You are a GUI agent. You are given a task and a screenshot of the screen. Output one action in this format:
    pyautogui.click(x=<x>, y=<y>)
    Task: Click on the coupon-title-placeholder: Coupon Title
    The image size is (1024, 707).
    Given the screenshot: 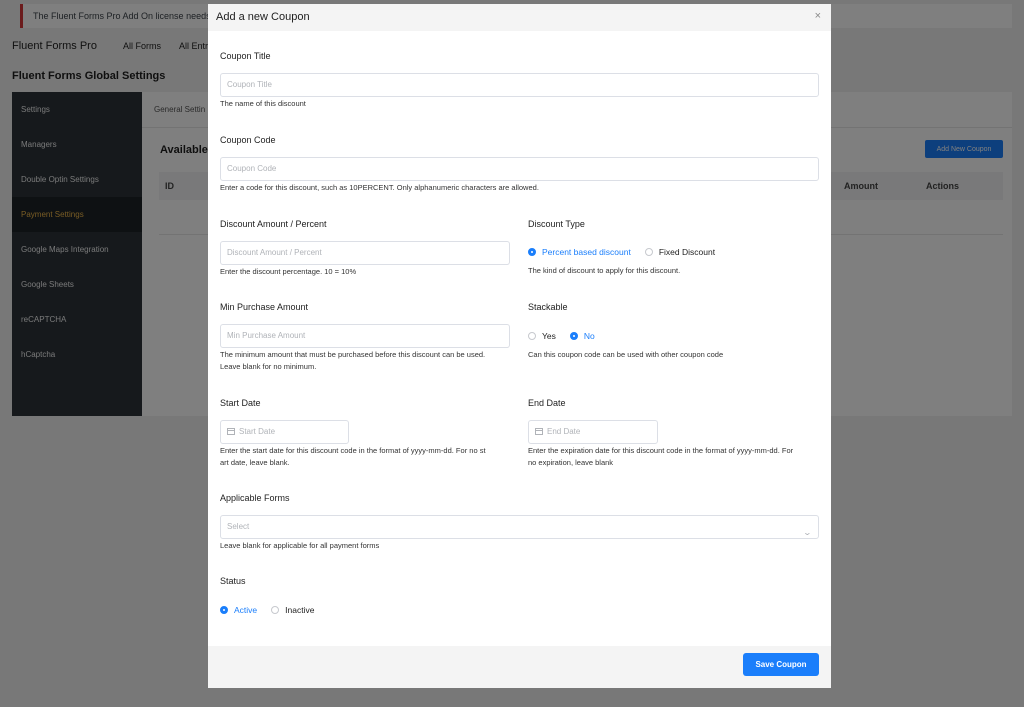 What is the action you would take?
    pyautogui.click(x=249, y=84)
    